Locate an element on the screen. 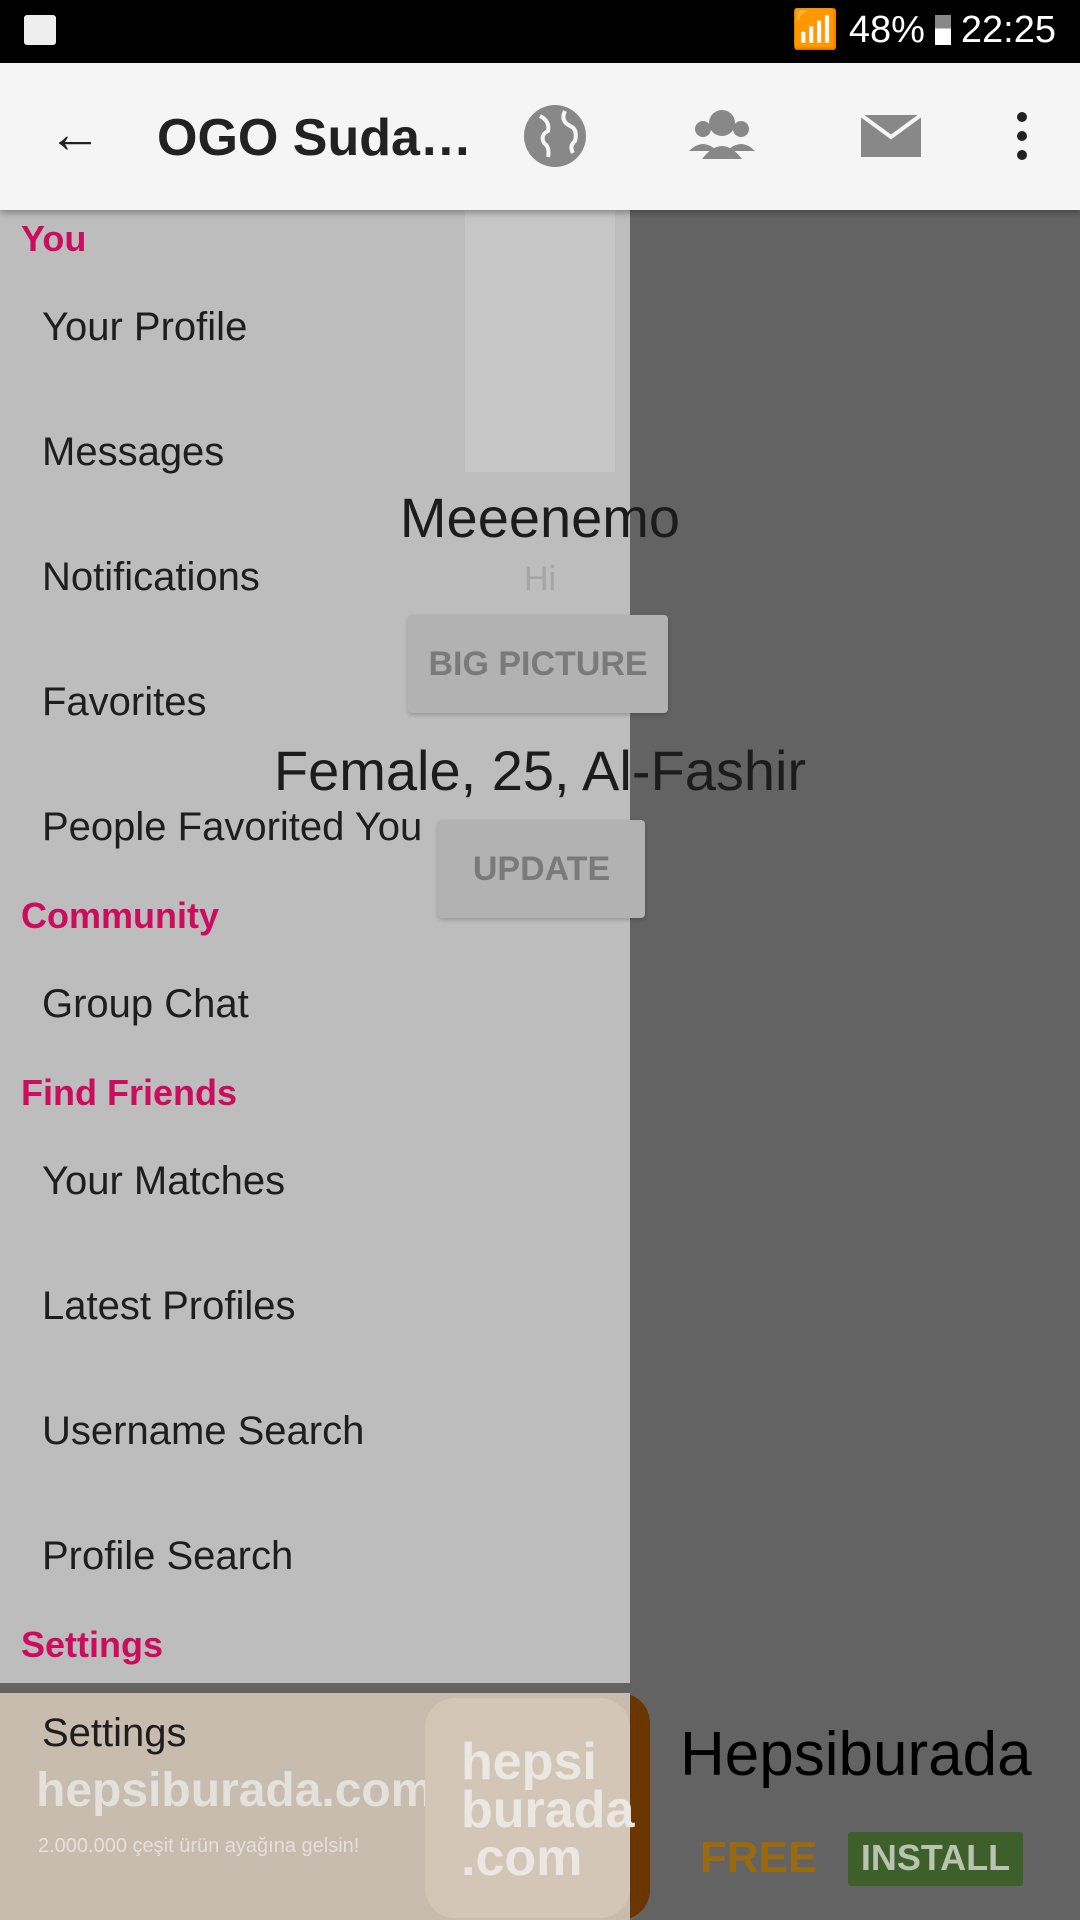 Image resolution: width=1080 pixels, height=1920 pixels. section-header-community: Community is located at coordinates (120, 915).